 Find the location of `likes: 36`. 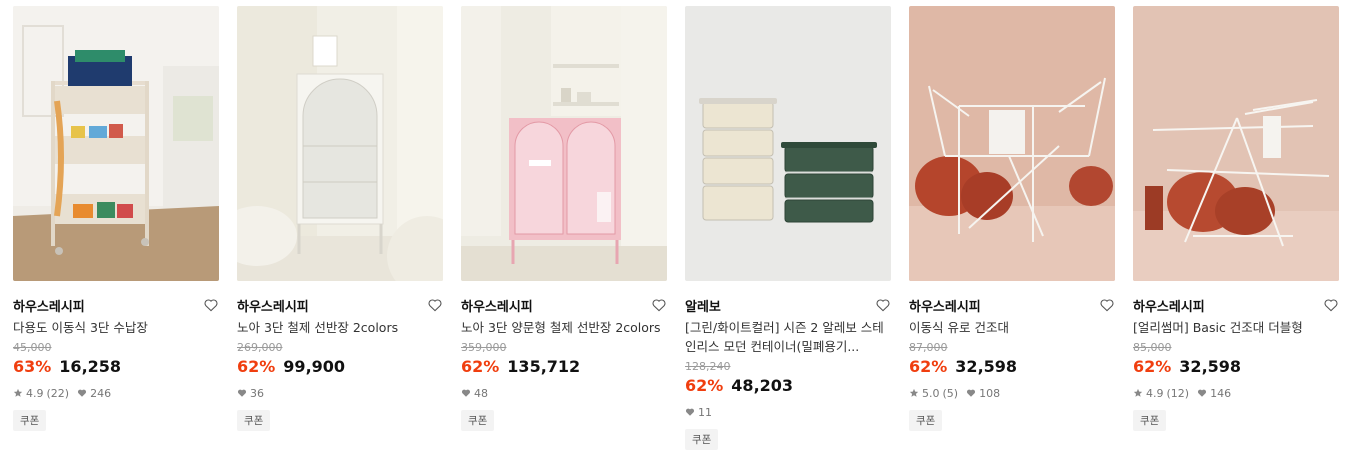

likes: 36 is located at coordinates (250, 393).